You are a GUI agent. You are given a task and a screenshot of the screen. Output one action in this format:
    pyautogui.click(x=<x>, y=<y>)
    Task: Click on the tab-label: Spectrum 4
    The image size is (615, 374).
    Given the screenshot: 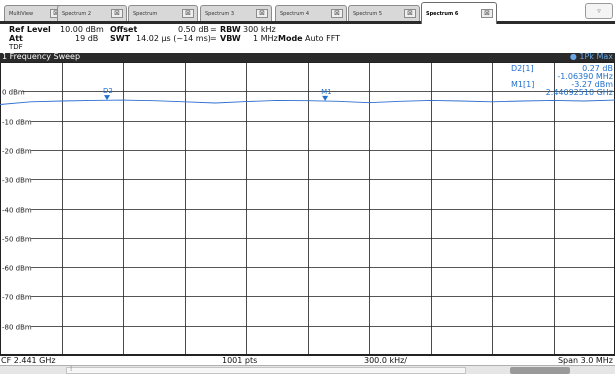 What is the action you would take?
    pyautogui.click(x=294, y=14)
    